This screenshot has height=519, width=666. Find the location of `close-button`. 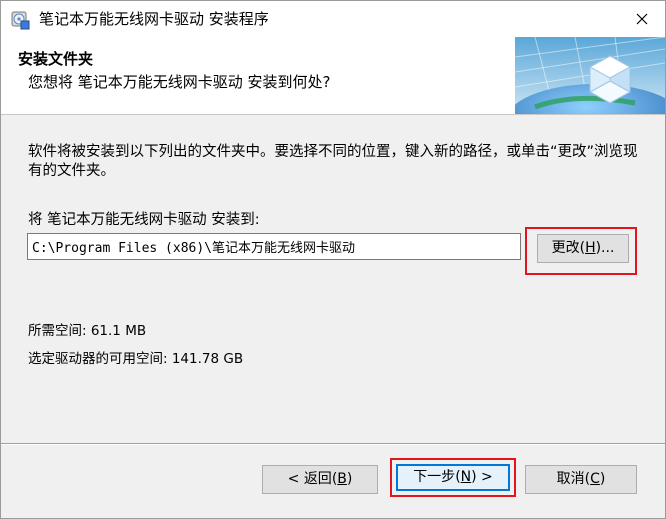

close-button is located at coordinates (642, 19).